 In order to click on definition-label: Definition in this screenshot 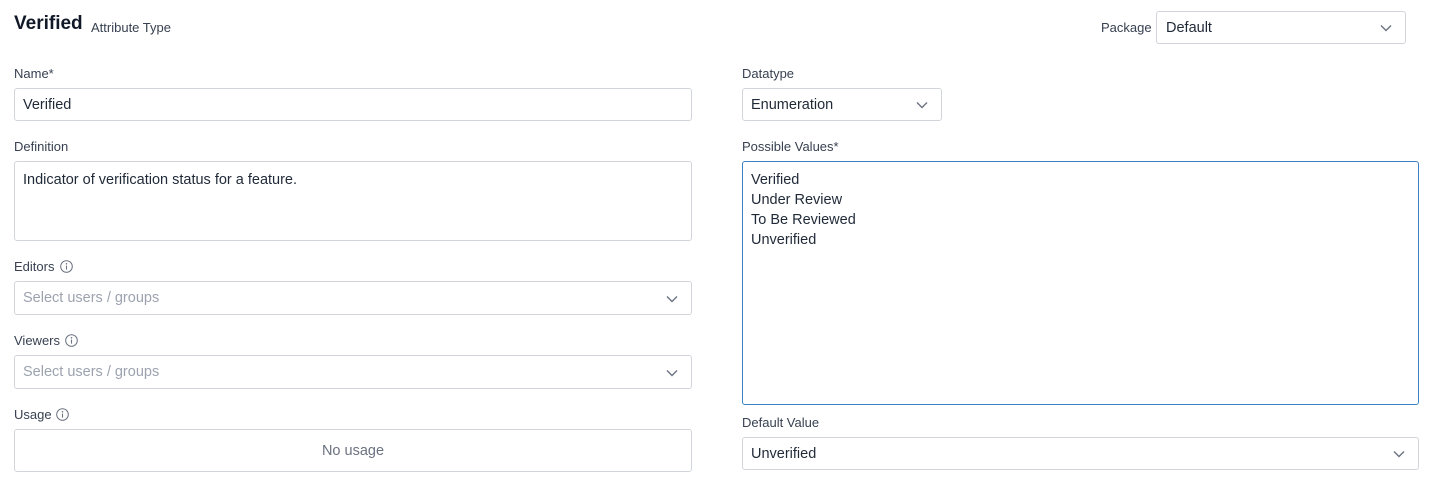, I will do `click(41, 146)`.